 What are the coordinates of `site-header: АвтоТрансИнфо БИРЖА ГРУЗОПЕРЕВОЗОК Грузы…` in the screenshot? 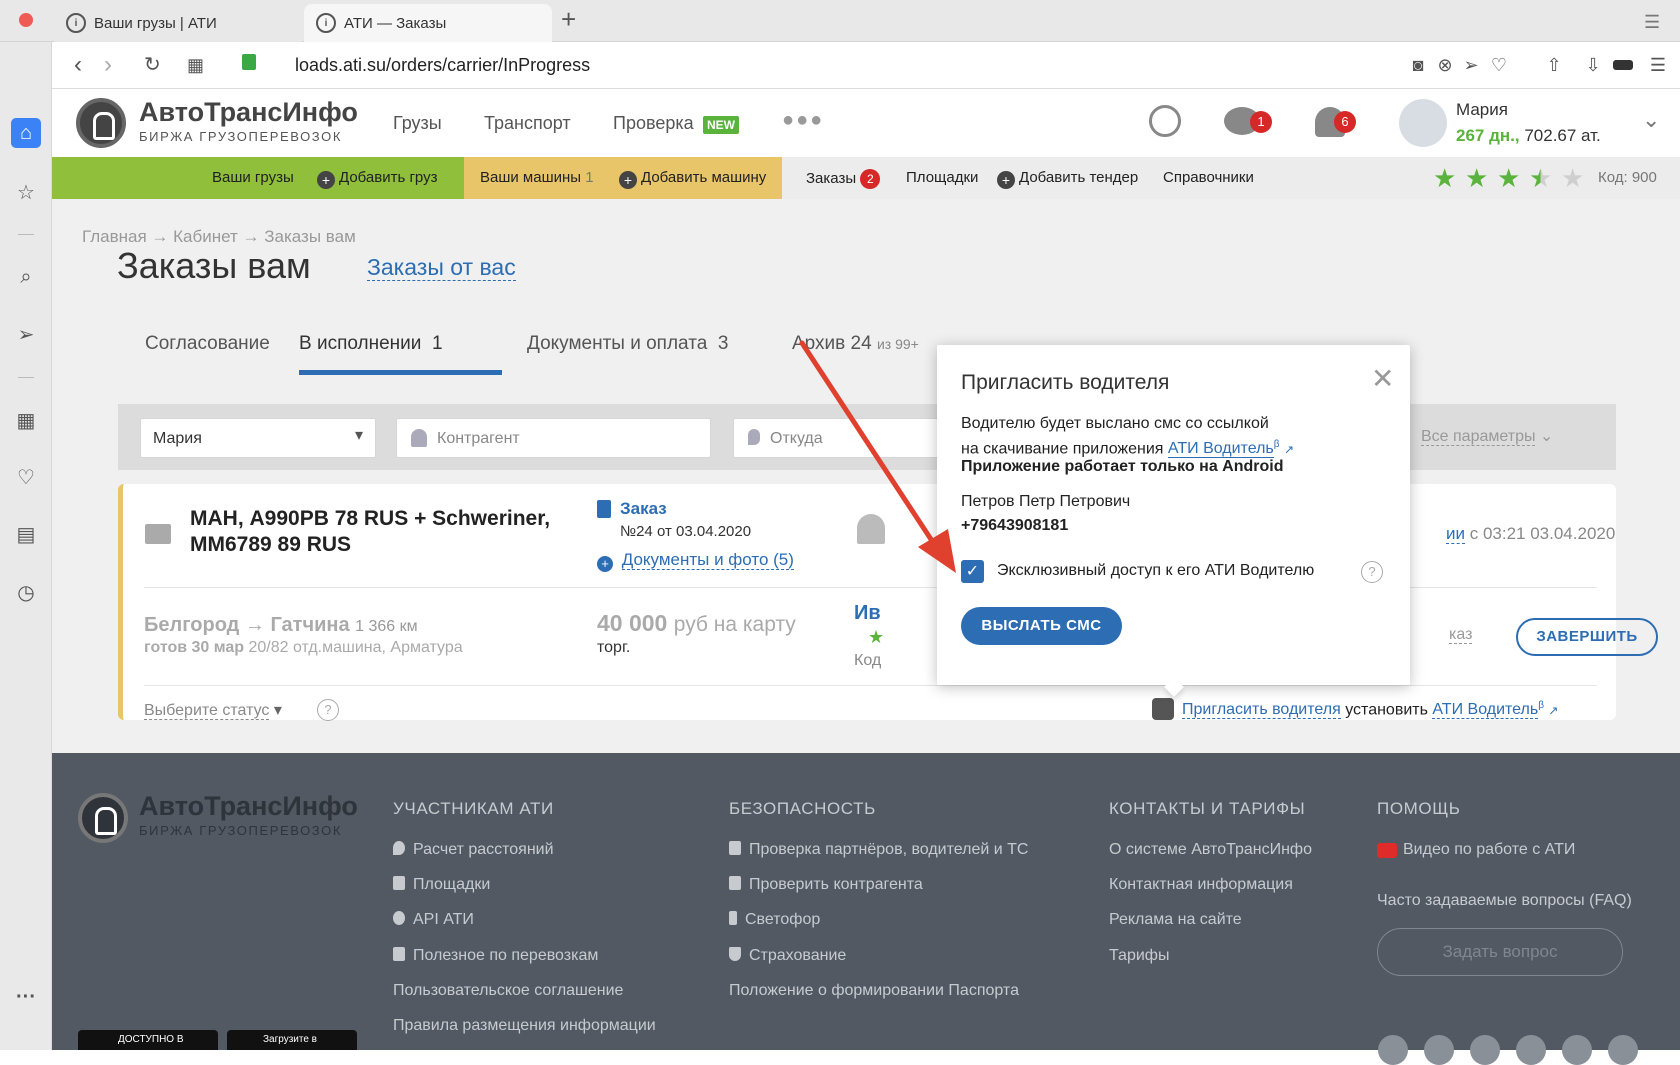 It's located at (866, 123).